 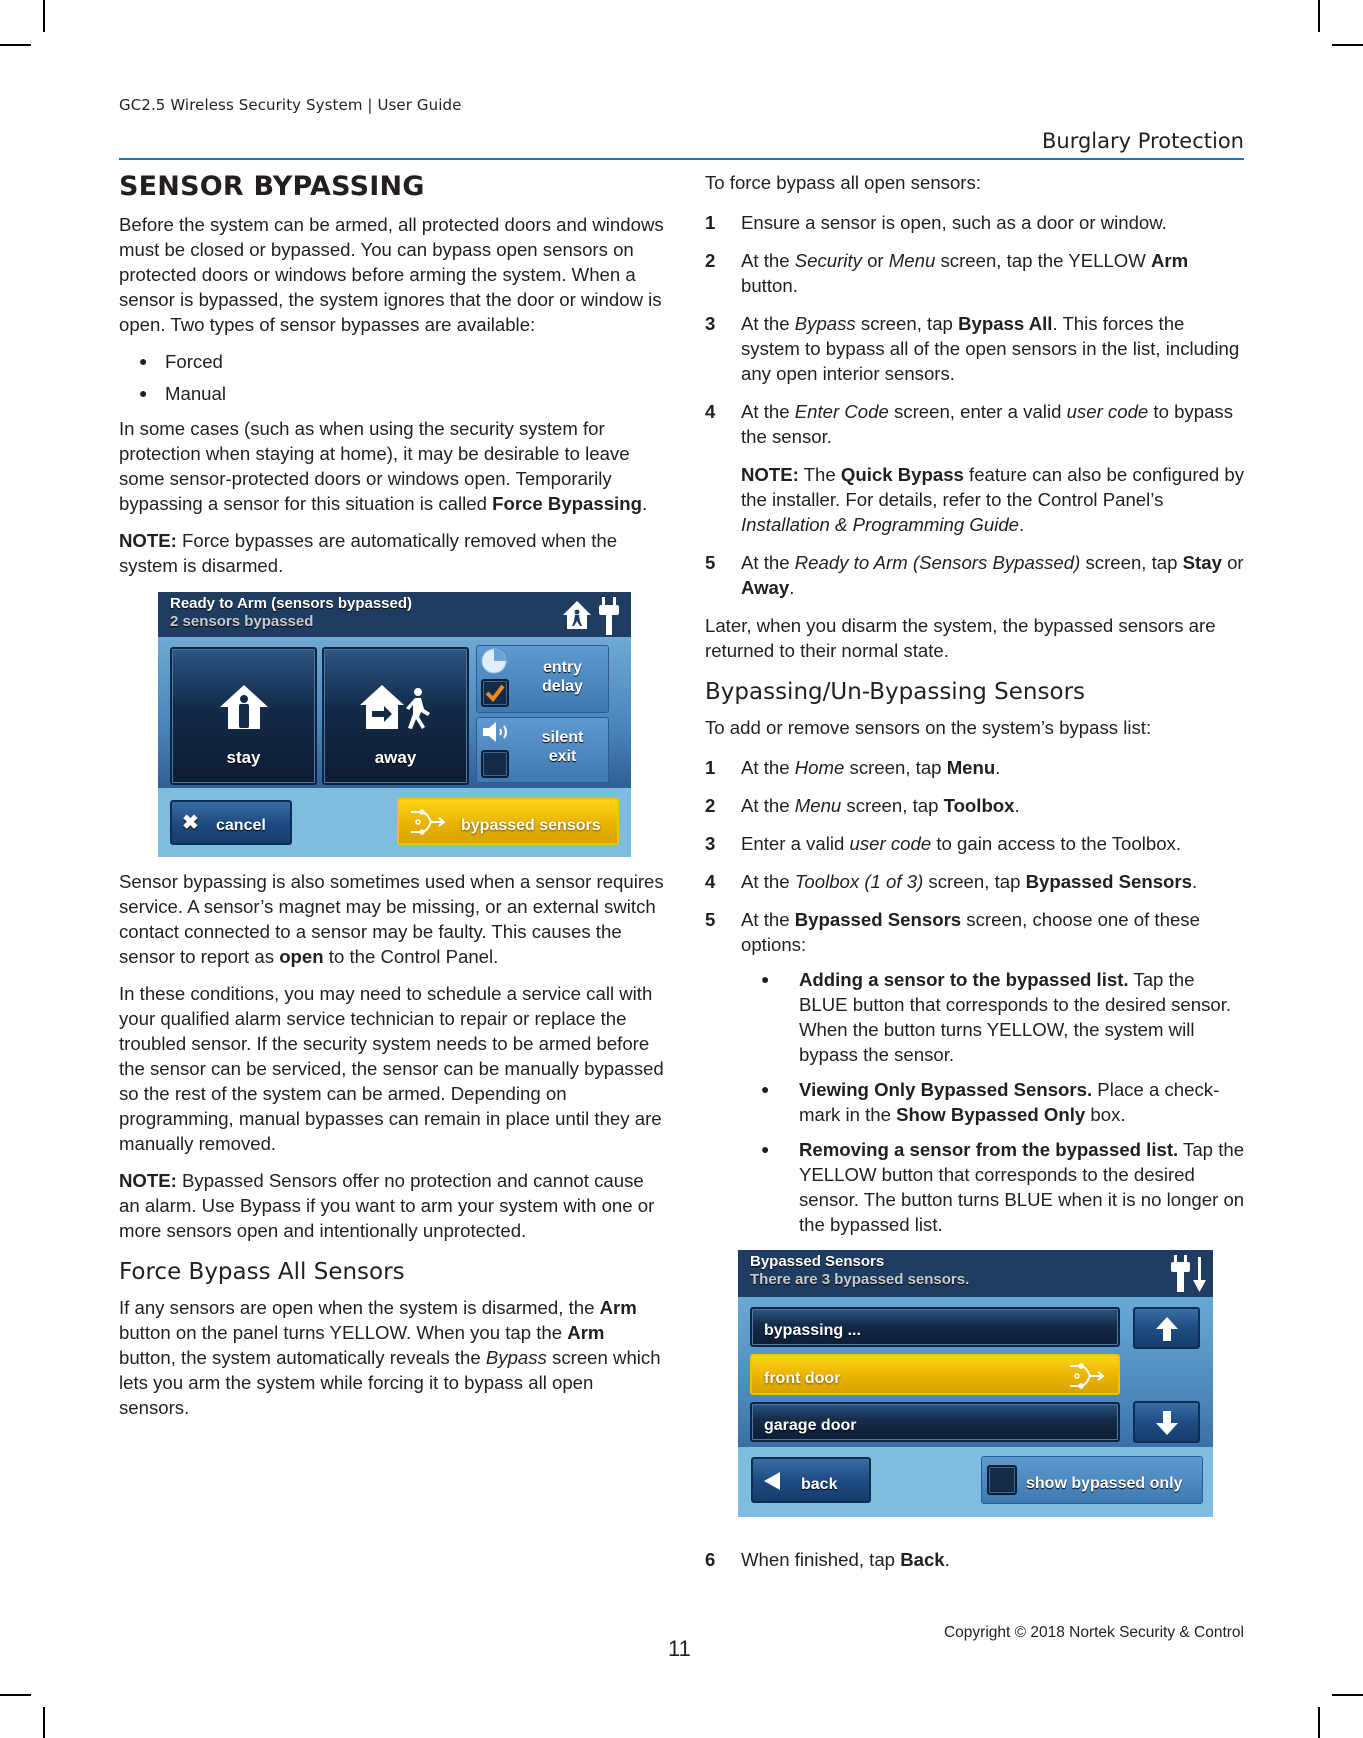 What do you see at coordinates (262, 1272) in the screenshot?
I see `force-bypass-all-heading: Force Bypass All Sensors` at bounding box center [262, 1272].